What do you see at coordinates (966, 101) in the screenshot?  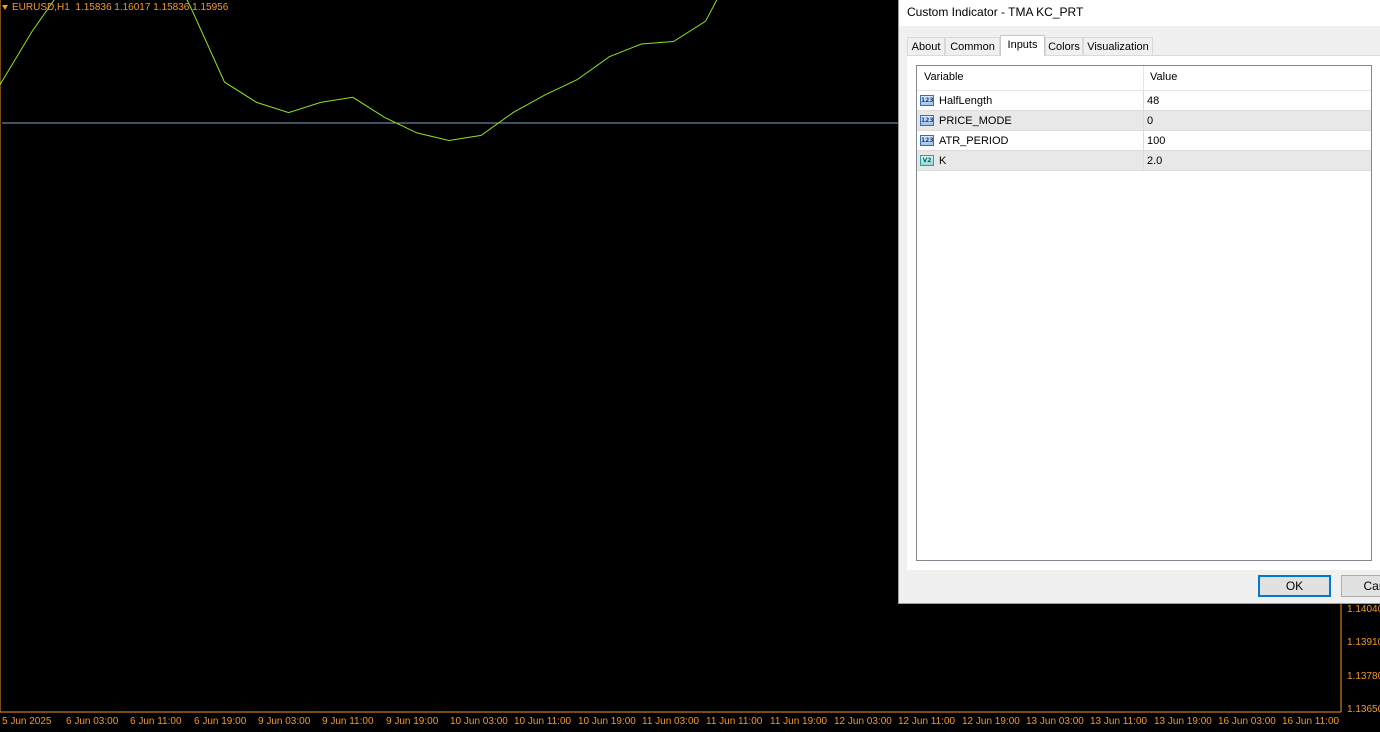 I see `input-name: HalfLength` at bounding box center [966, 101].